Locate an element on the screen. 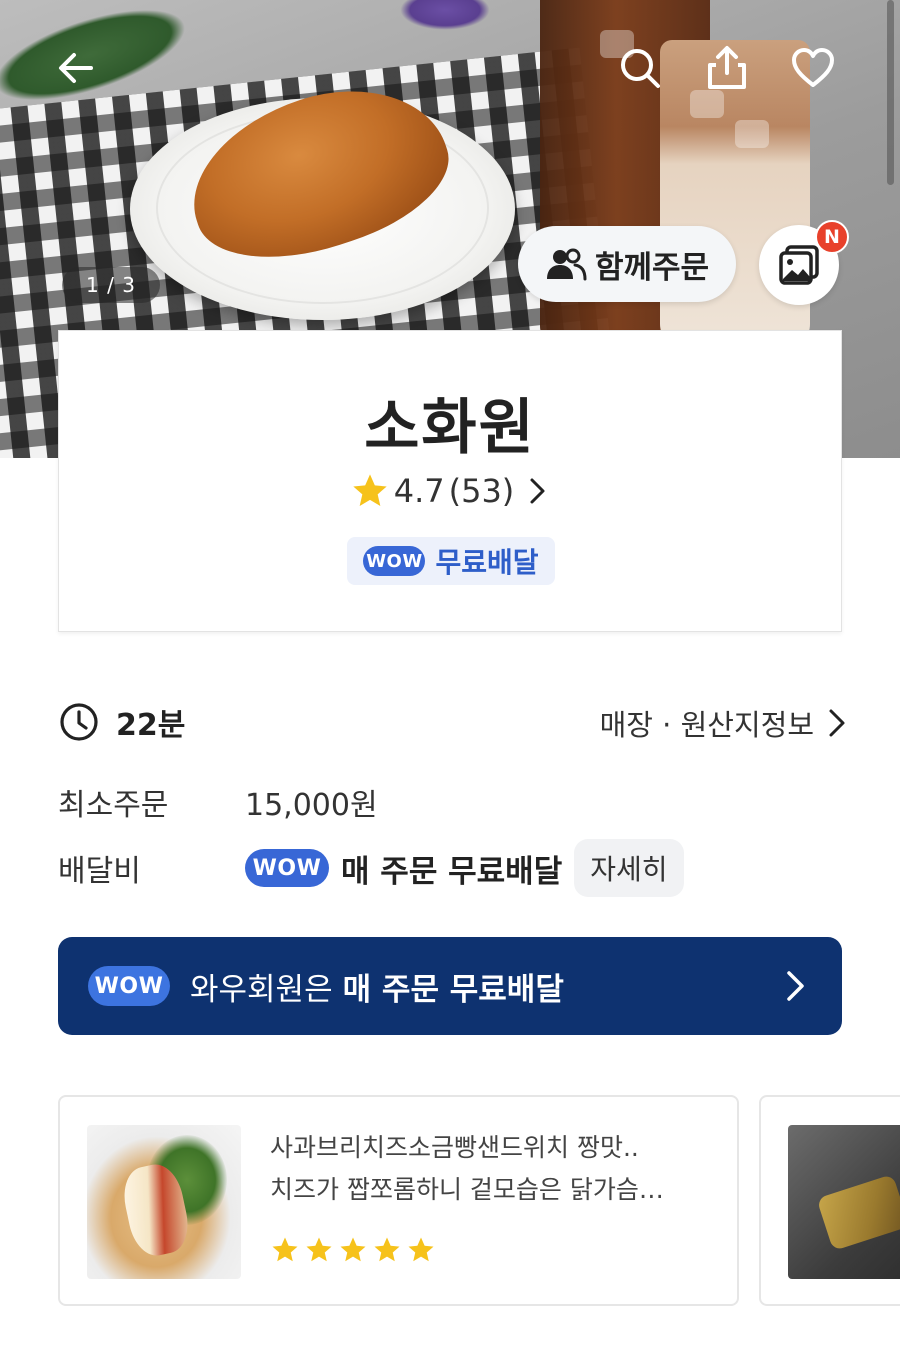  min-order-value: 15,000원 is located at coordinates (311, 805).